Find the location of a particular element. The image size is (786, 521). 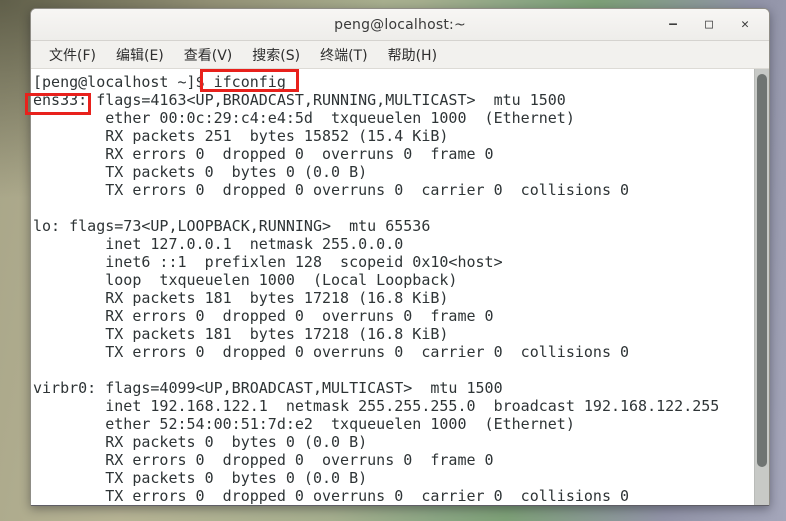

menu-bar: 文件(F) 编辑(E) 查看(V) 搜索(S) 终端(T) 帮助(H) is located at coordinates (400, 55).